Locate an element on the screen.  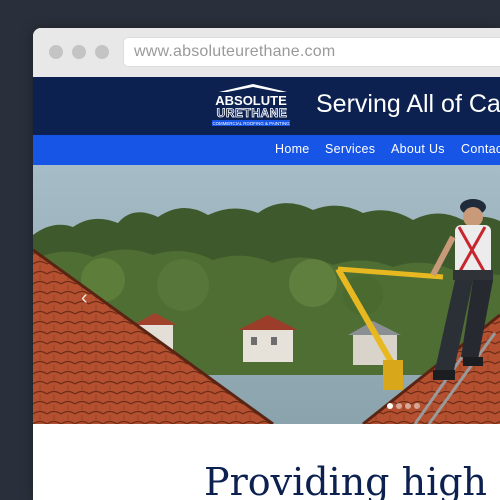
slider-indicators is located at coordinates (405, 405).